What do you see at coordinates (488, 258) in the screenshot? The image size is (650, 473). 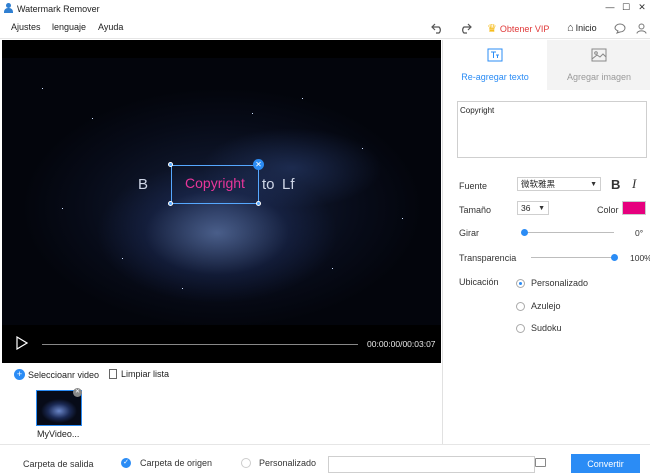 I see `transparency-label: Transparencia` at bounding box center [488, 258].